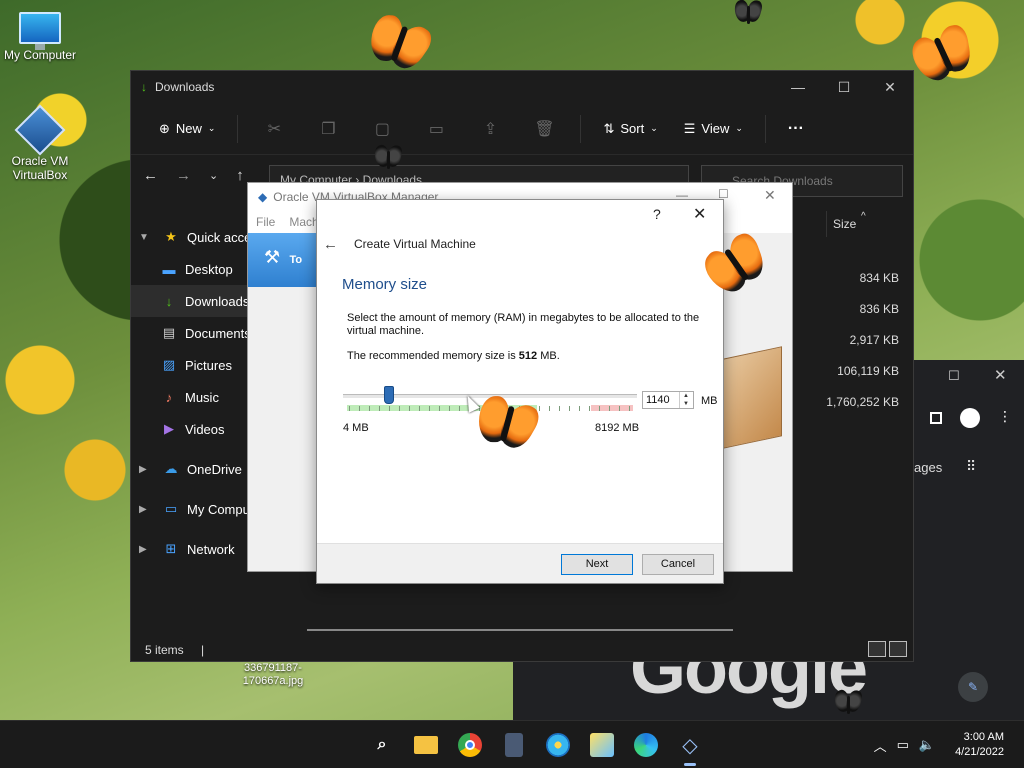 The width and height of the screenshot is (1024, 768). Describe the element at coordinates (382, 744) in the screenshot. I see `search-icon: ⌕` at that location.